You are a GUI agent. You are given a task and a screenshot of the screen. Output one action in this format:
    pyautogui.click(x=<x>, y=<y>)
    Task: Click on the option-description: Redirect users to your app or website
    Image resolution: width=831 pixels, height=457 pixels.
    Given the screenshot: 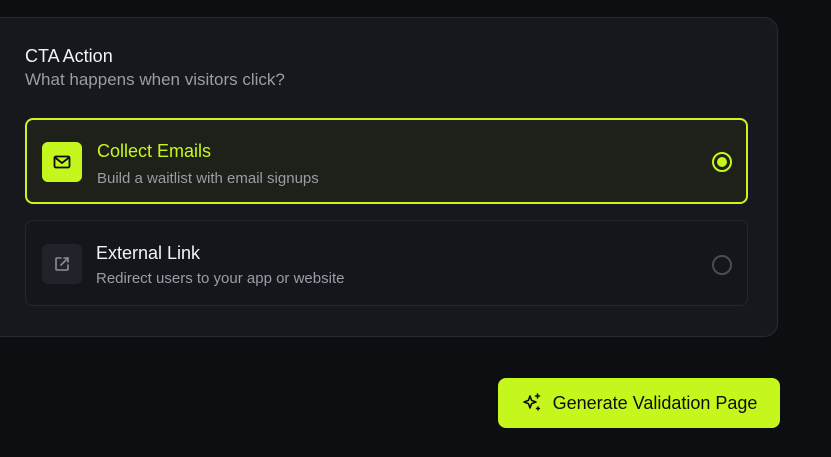 What is the action you would take?
    pyautogui.click(x=220, y=278)
    